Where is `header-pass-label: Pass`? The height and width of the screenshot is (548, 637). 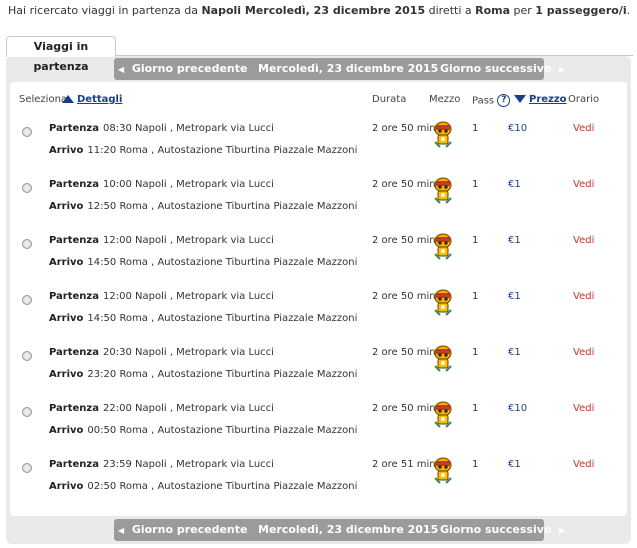
header-pass-label: Pass is located at coordinates (483, 101).